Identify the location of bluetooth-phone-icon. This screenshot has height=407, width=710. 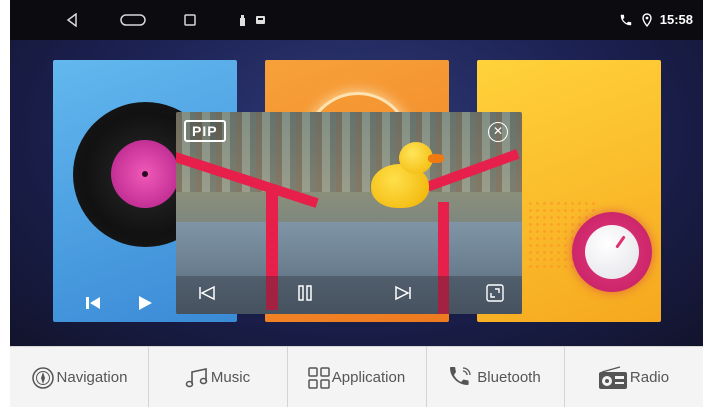
(462, 378).